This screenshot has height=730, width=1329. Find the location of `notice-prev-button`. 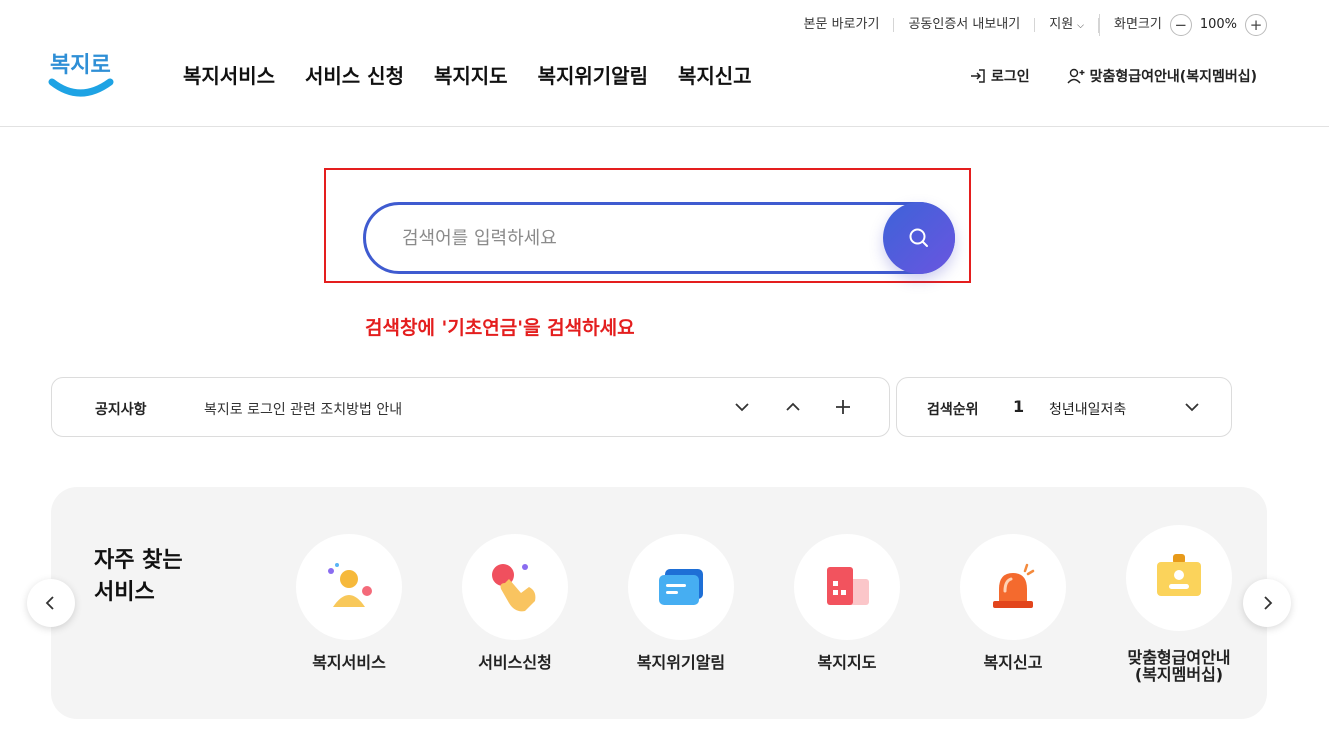

notice-prev-button is located at coordinates (793, 407).